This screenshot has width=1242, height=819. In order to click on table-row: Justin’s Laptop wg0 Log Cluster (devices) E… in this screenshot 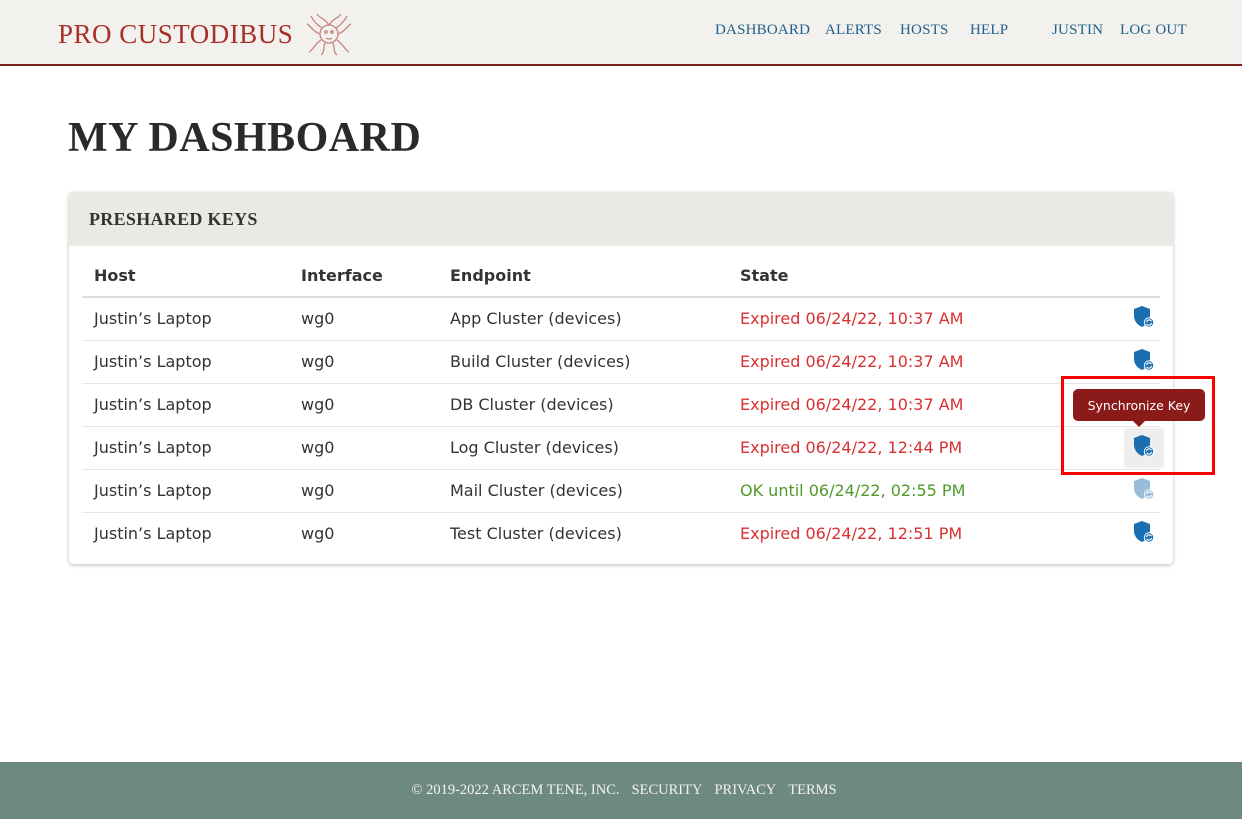, I will do `click(623, 448)`.